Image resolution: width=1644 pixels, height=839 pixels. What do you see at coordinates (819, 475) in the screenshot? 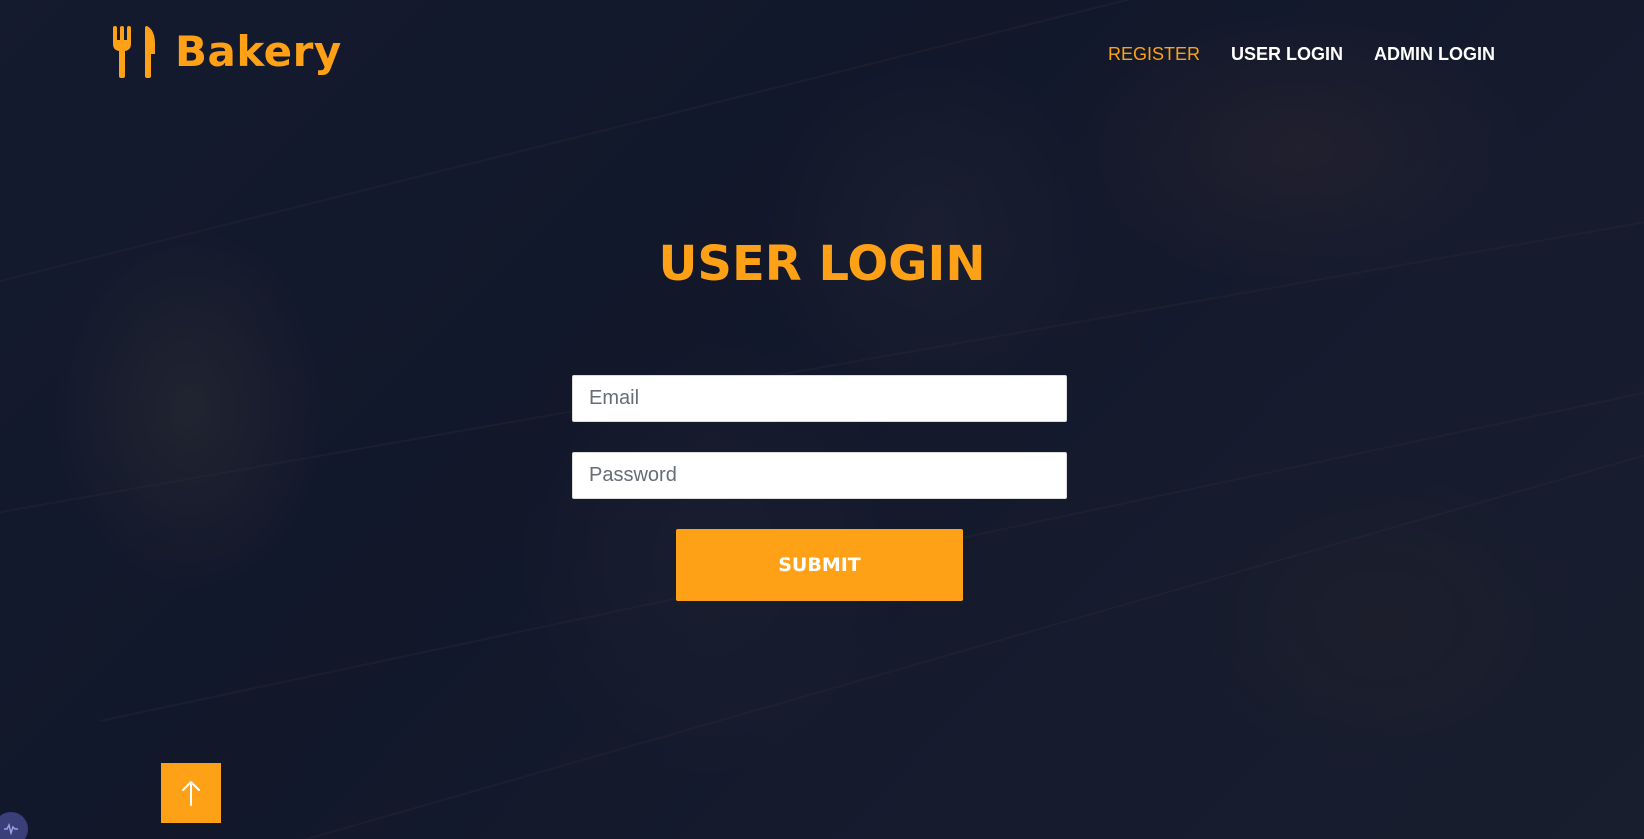
I see `password-field` at bounding box center [819, 475].